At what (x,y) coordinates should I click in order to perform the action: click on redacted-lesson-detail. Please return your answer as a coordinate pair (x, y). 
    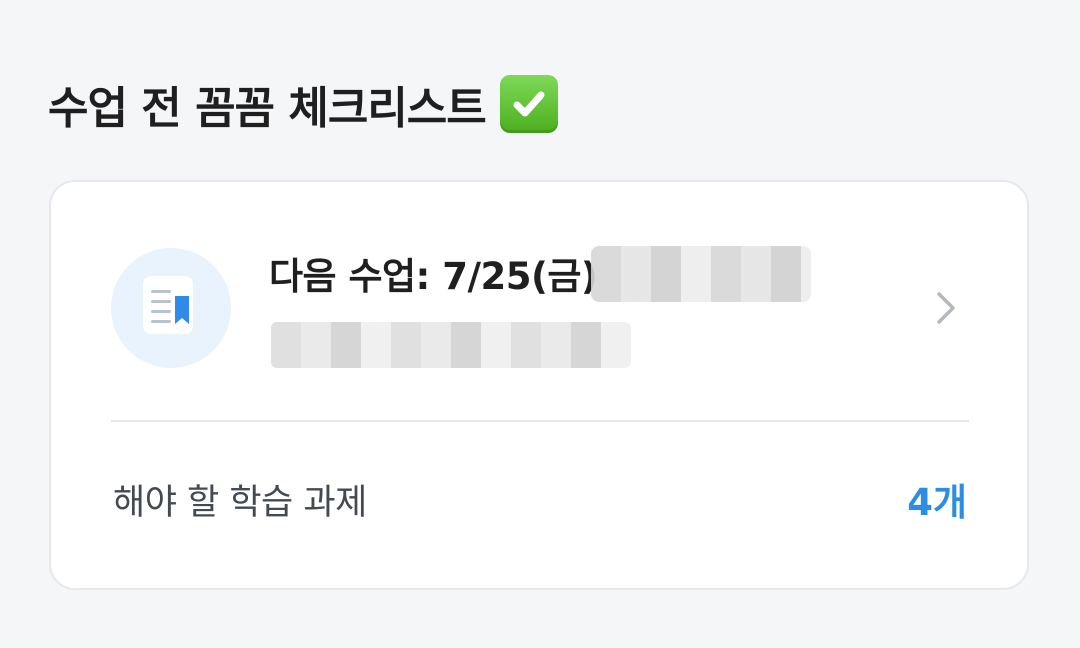
    Looking at the image, I should click on (451, 345).